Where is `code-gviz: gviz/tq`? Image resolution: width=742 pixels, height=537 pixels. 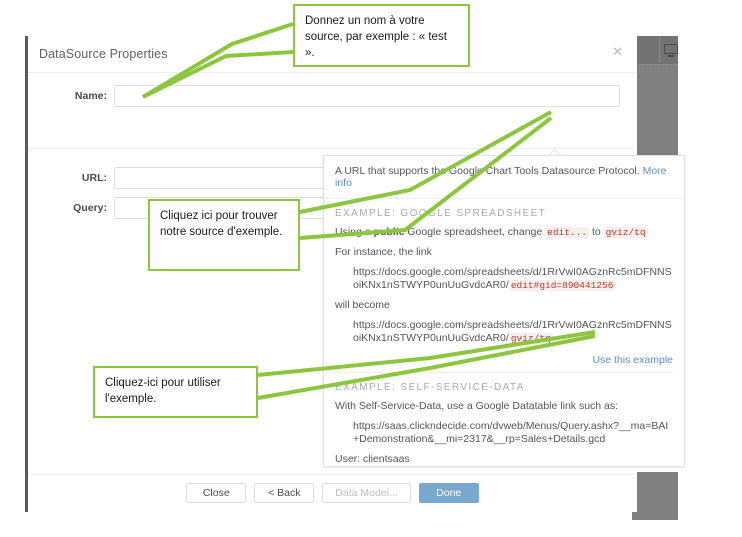
code-gviz: gviz/tq is located at coordinates (625, 232).